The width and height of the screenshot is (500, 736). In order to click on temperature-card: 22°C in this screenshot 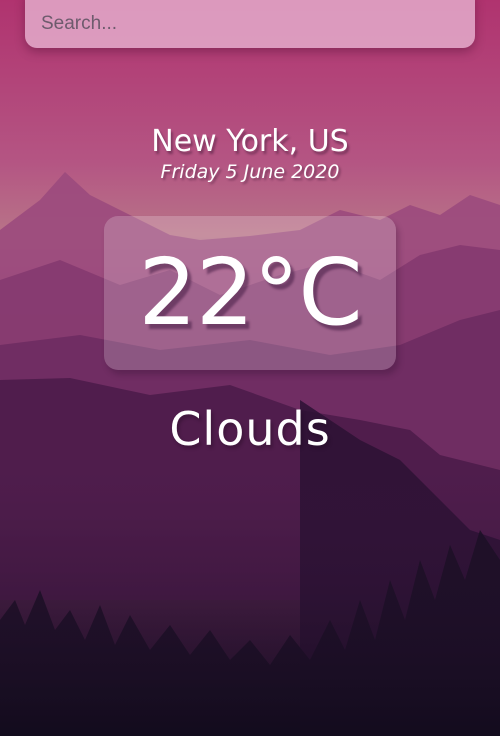, I will do `click(250, 293)`.